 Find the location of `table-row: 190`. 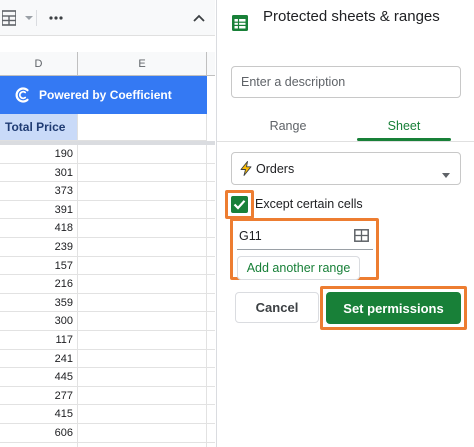

table-row: 190 is located at coordinates (107, 154).